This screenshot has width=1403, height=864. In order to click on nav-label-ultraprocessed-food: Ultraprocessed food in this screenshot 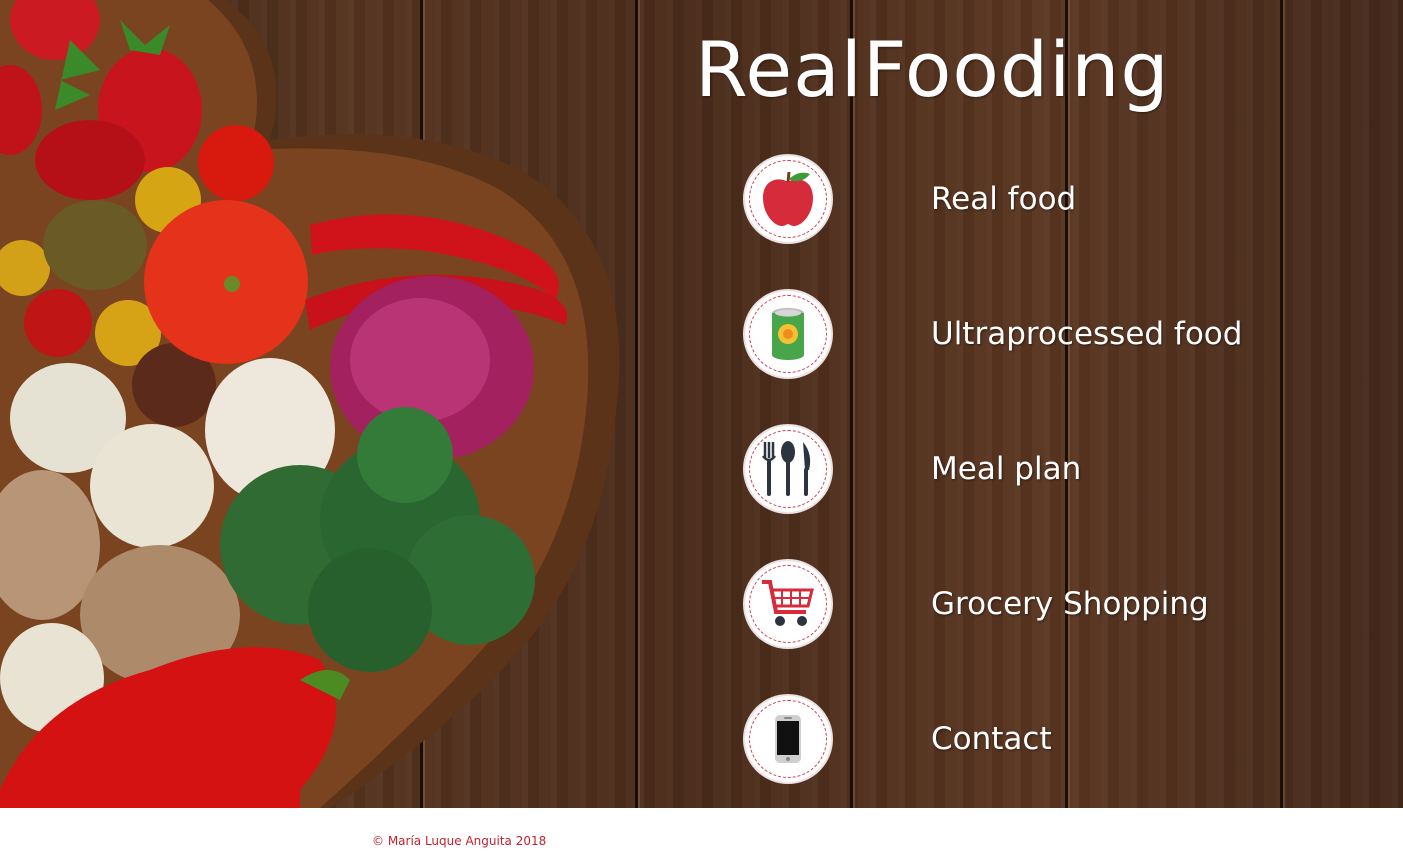, I will do `click(1087, 334)`.